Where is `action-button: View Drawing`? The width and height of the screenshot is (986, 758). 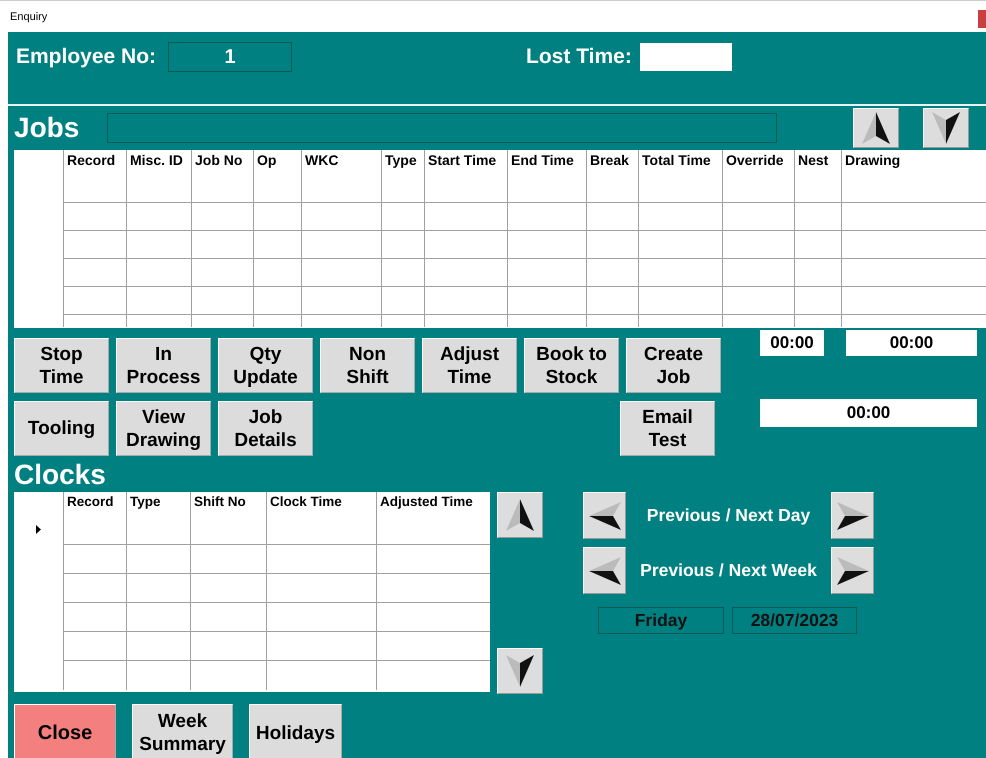
action-button: View Drawing is located at coordinates (163, 428).